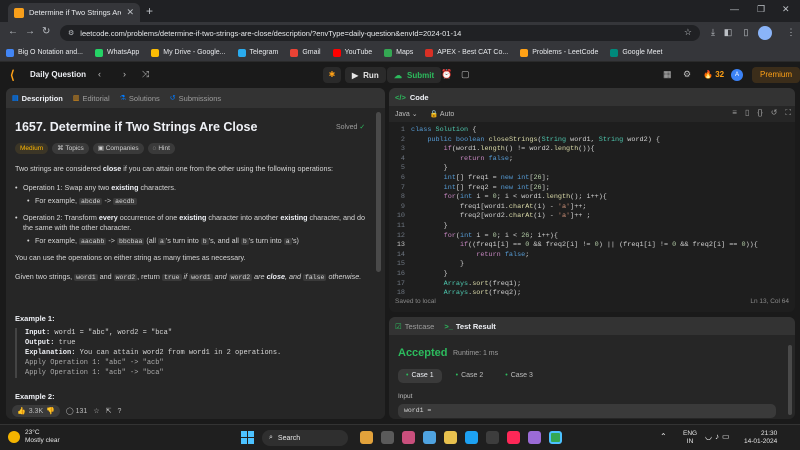 Image resolution: width=800 pixels, height=450 pixels. Describe the element at coordinates (592, 150) in the screenshot. I see `code-line: 3 if(word1.length() != word2.length()){` at that location.